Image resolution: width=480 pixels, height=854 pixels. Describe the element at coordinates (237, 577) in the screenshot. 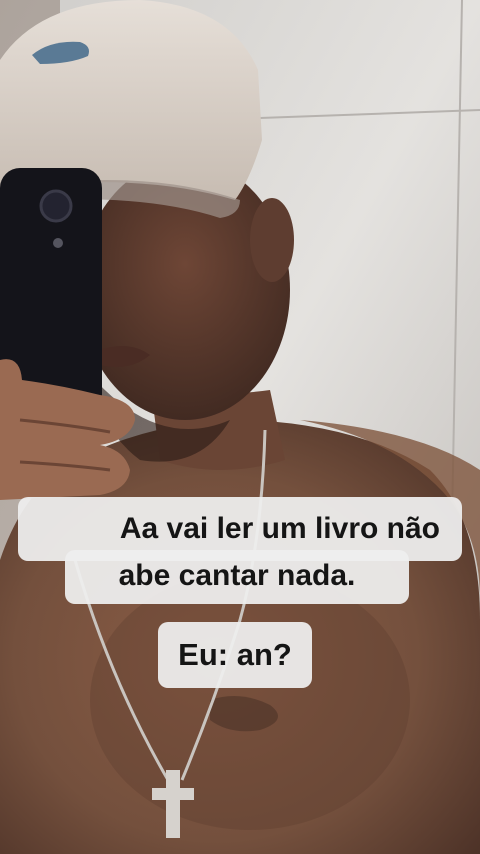

I see `caption-line-2: abe cantar nada.` at that location.